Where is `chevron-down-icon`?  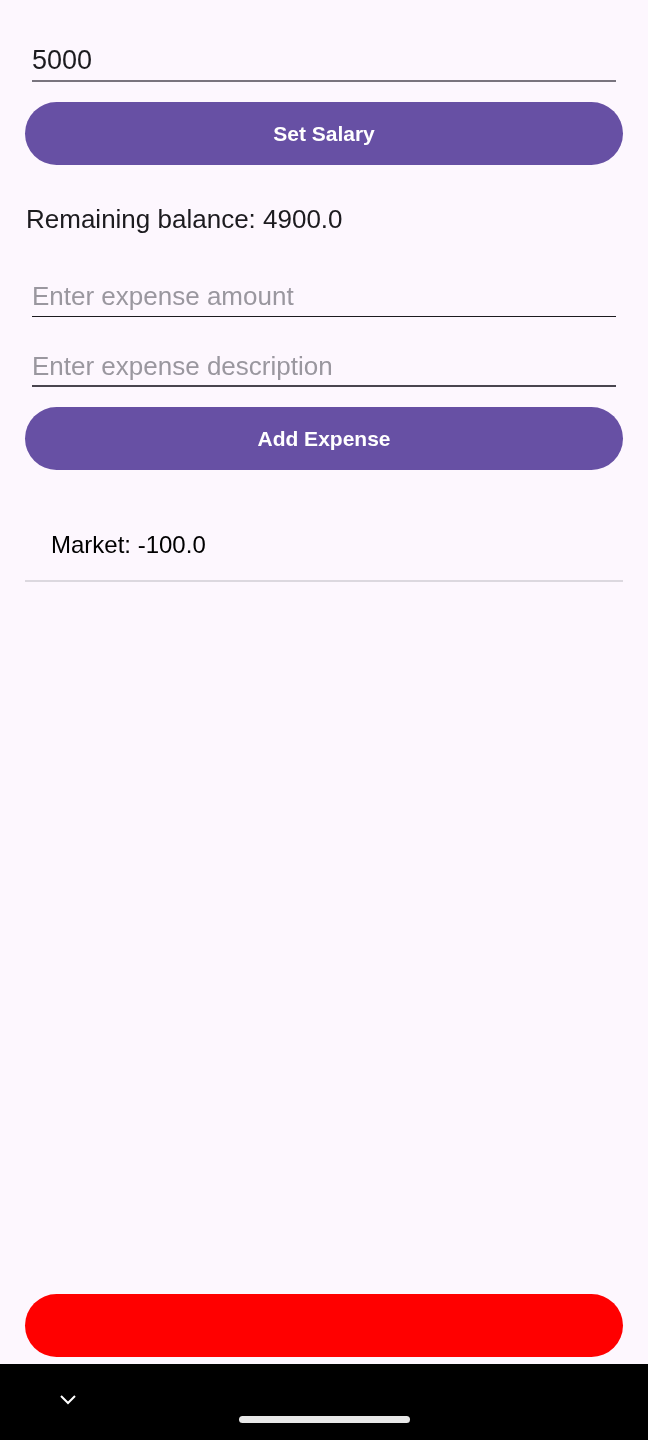 chevron-down-icon is located at coordinates (68, 1400).